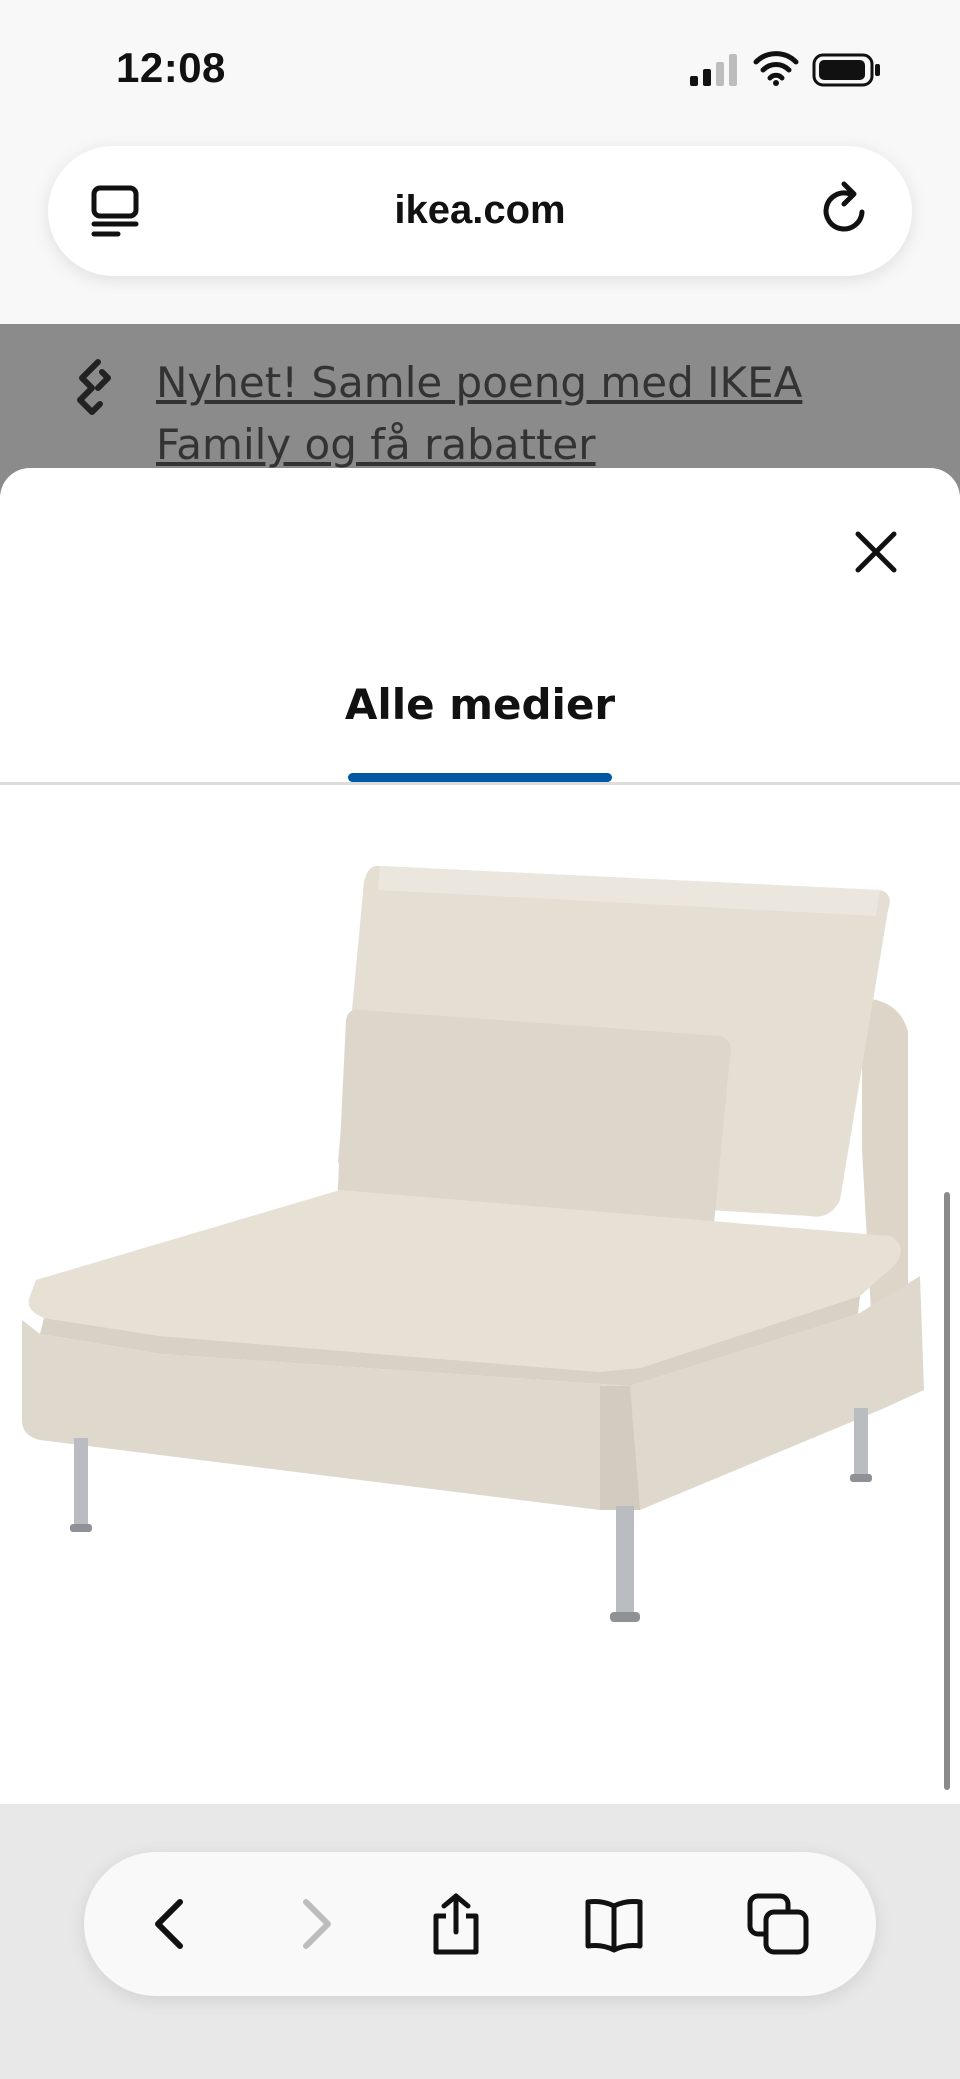 The height and width of the screenshot is (2079, 960). I want to click on close-icon, so click(876, 552).